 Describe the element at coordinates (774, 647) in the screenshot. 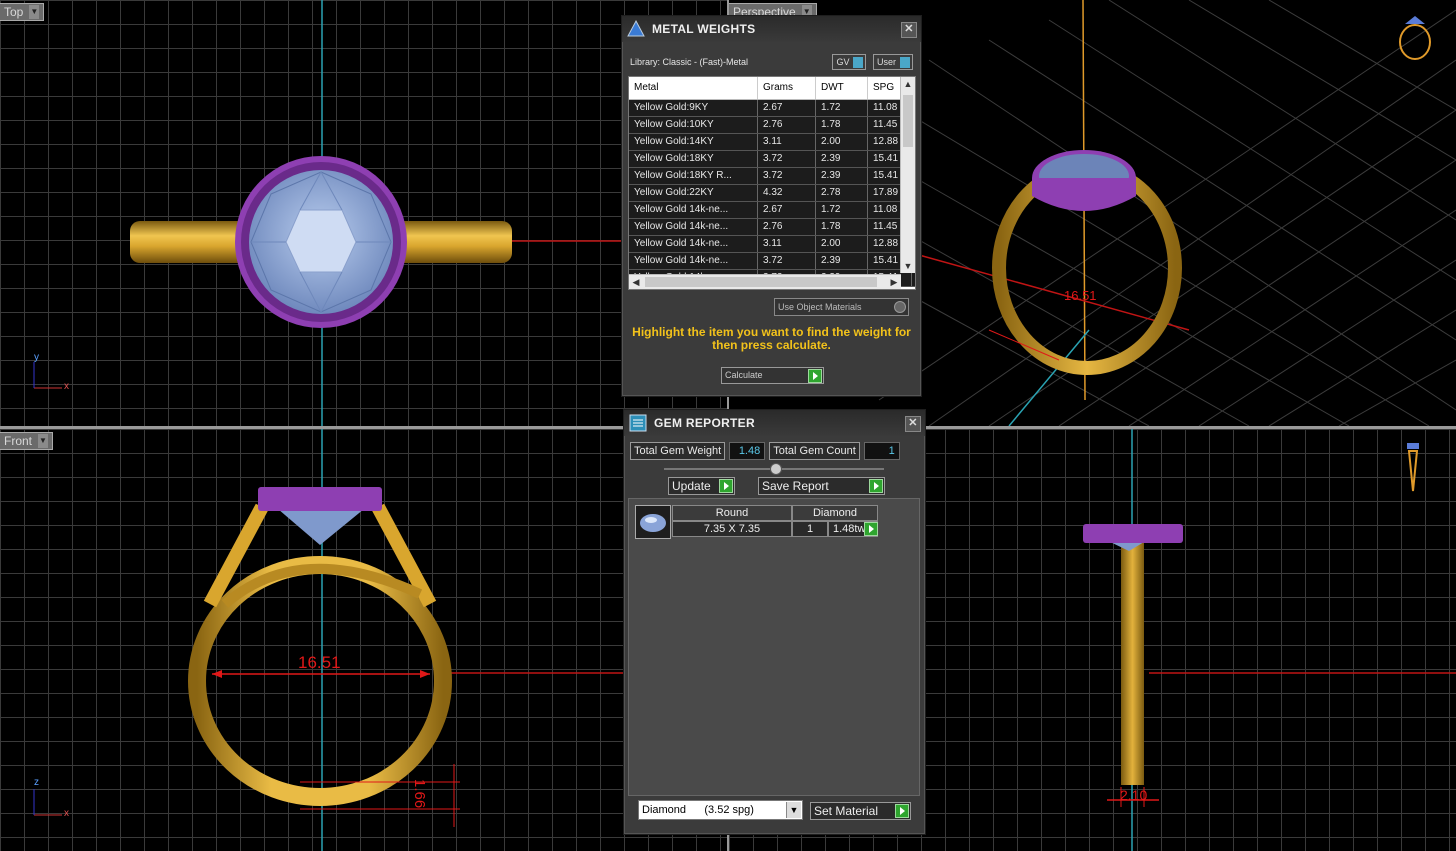

I see `gem-list: Round Diamond 7.35 X 7.35 1 1.48tw` at that location.